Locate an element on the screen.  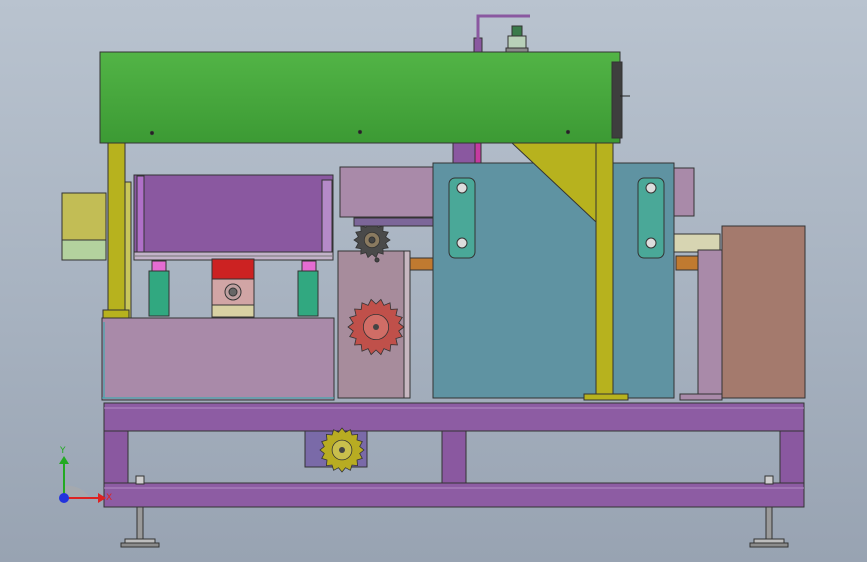
y-axis-label: Y is located at coordinates (62, 451).